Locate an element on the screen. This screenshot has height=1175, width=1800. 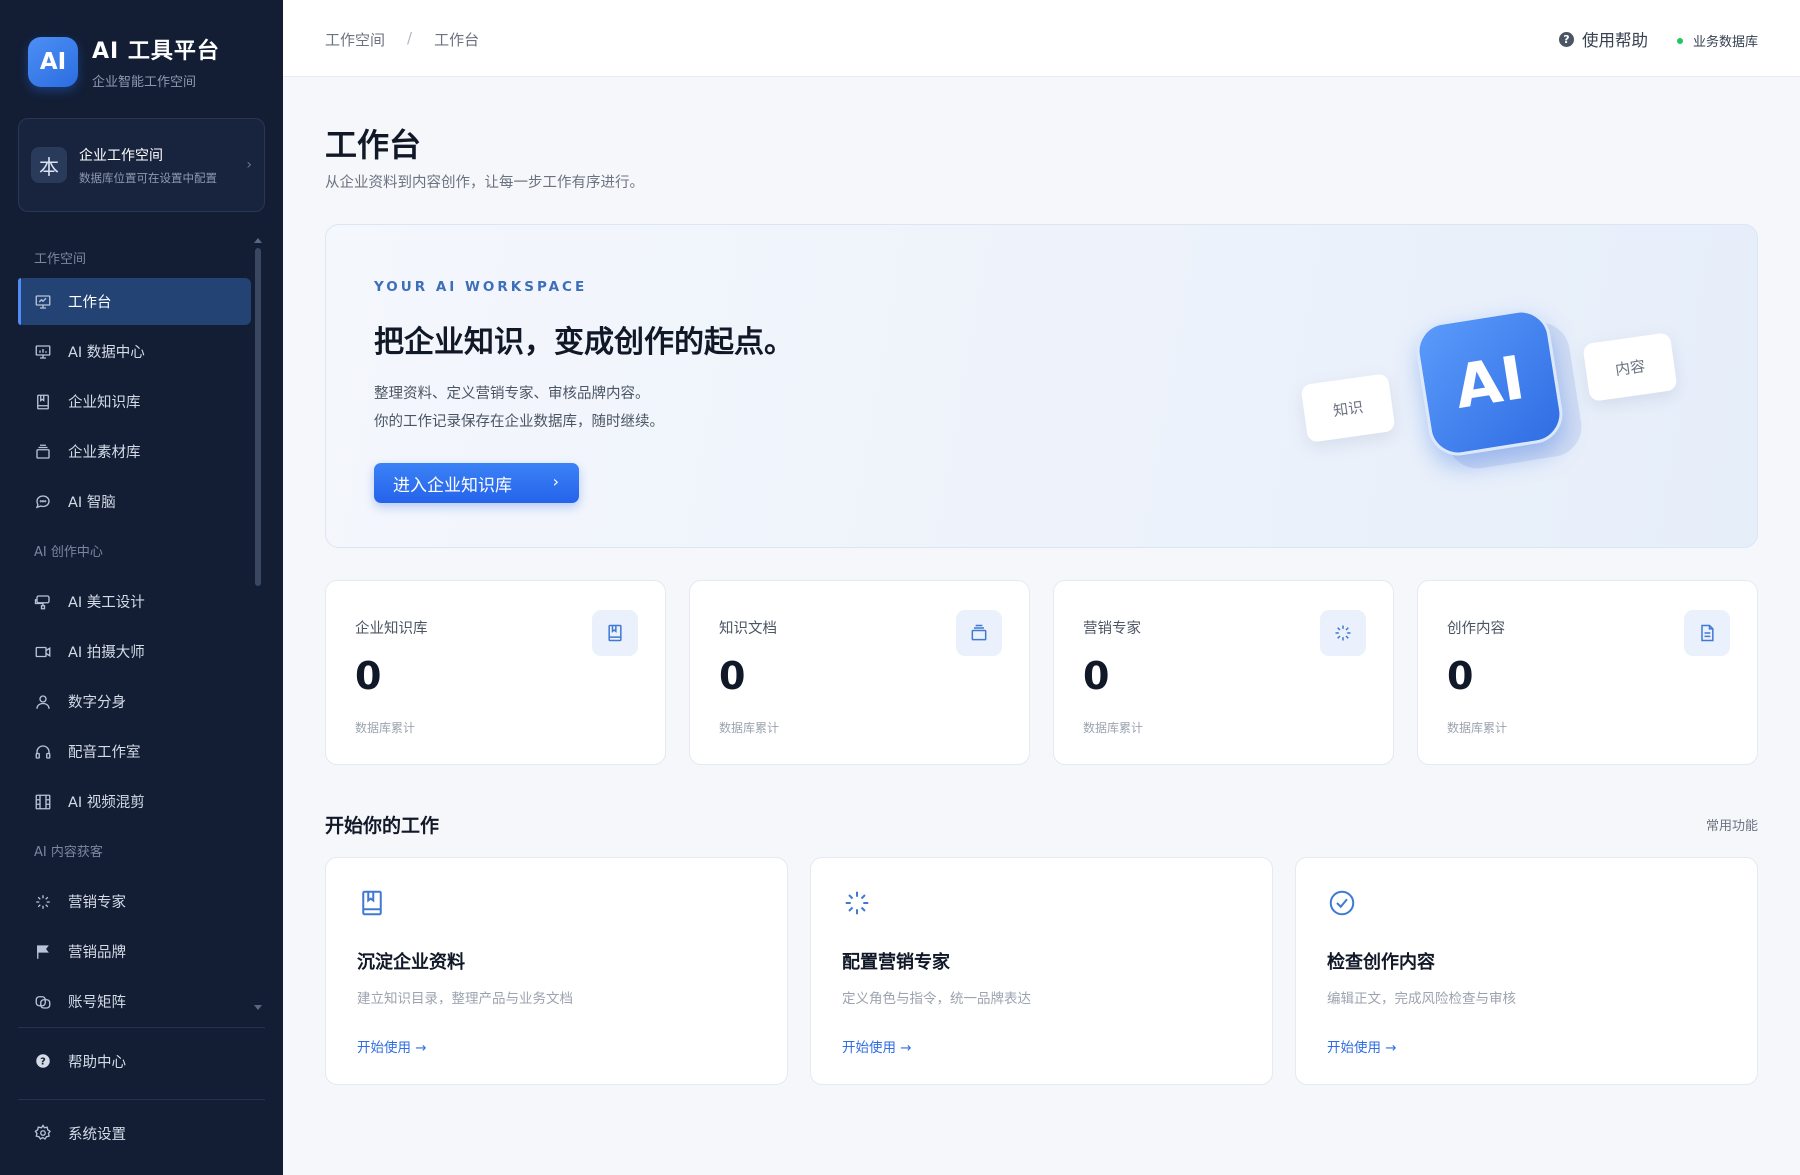
sidebar-item-voice-studio: 配音工作室 is located at coordinates (134, 751).